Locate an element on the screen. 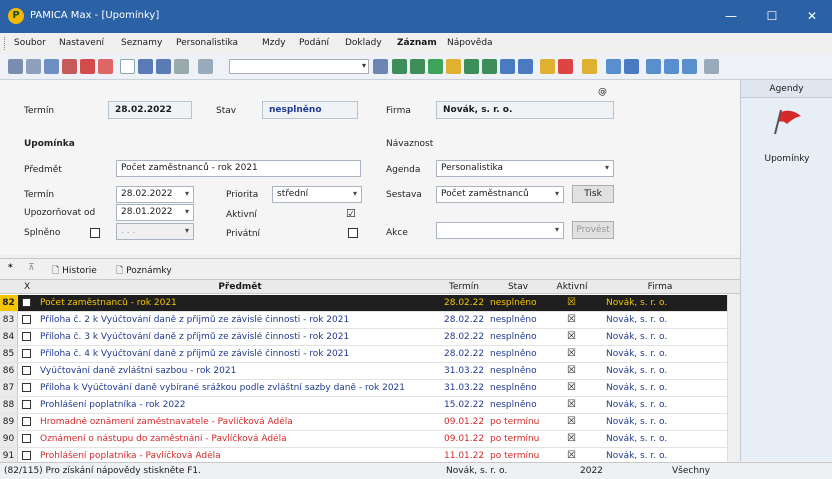 The image size is (832, 479). sidebar-item-upominky: Upomínky is located at coordinates (786, 159).